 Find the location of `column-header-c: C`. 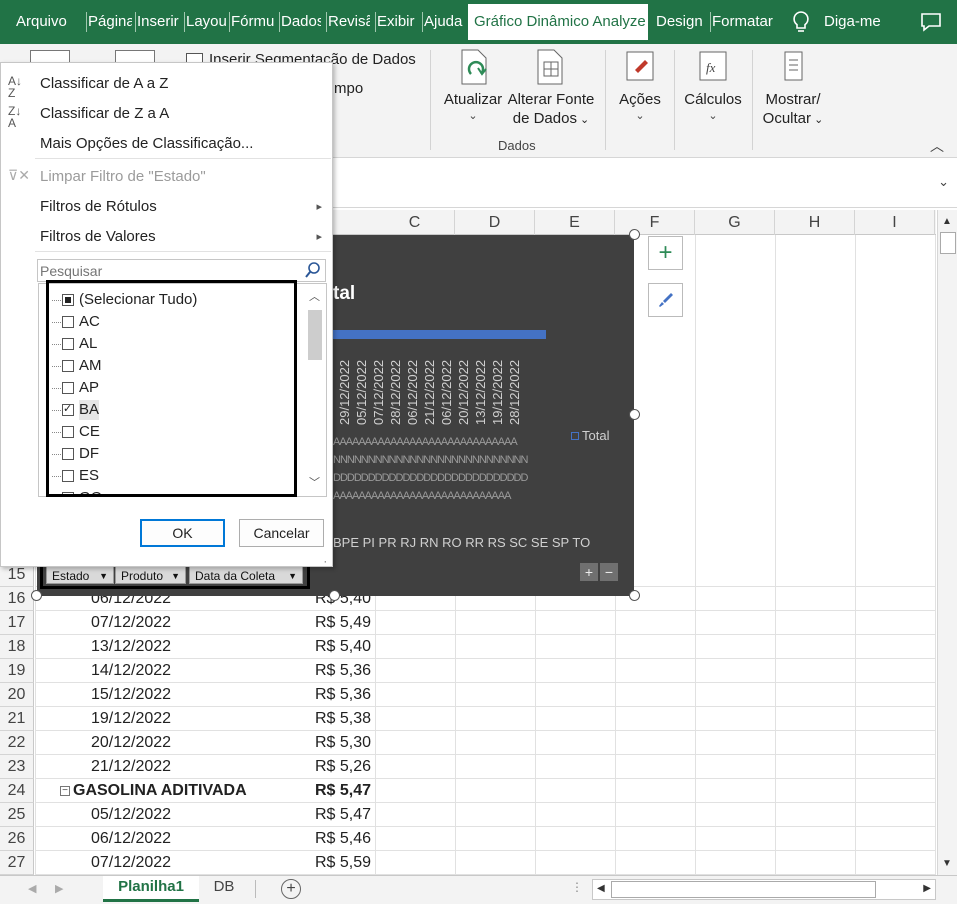

column-header-c: C is located at coordinates (415, 222).